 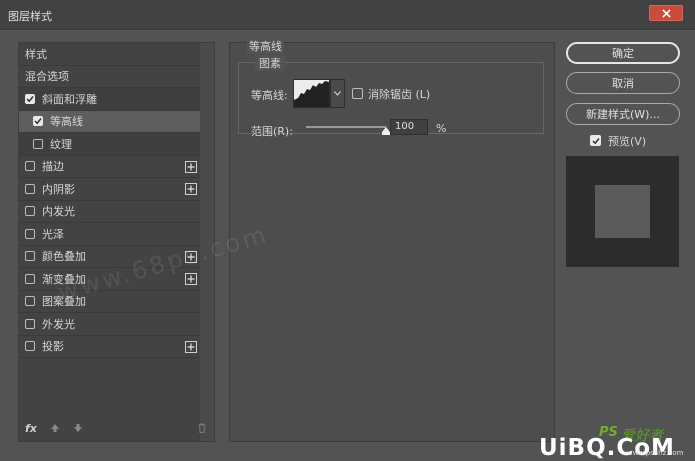 I want to click on style-preview-inner, so click(x=622, y=211).